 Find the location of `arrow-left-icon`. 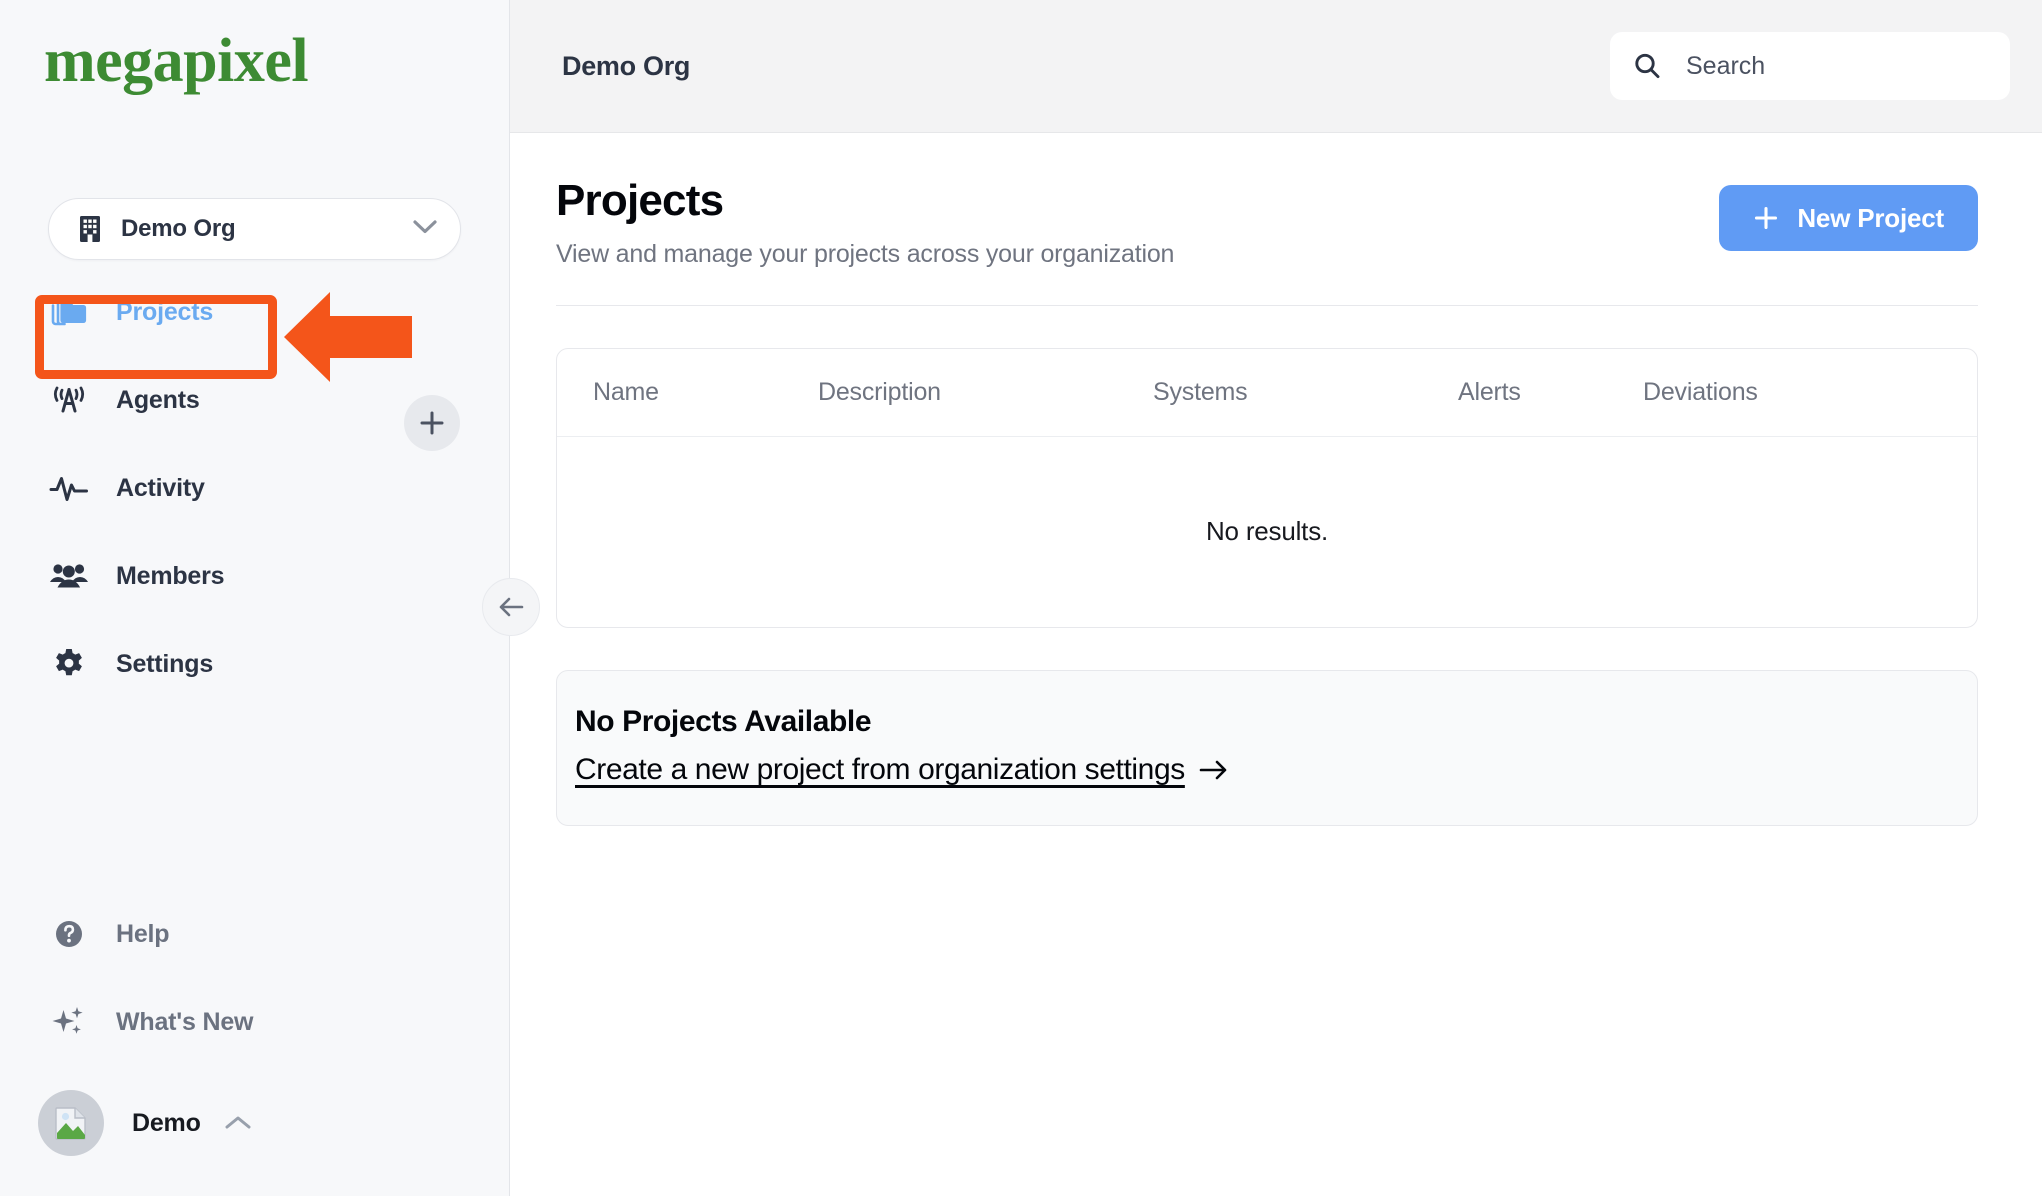

arrow-left-icon is located at coordinates (511, 607).